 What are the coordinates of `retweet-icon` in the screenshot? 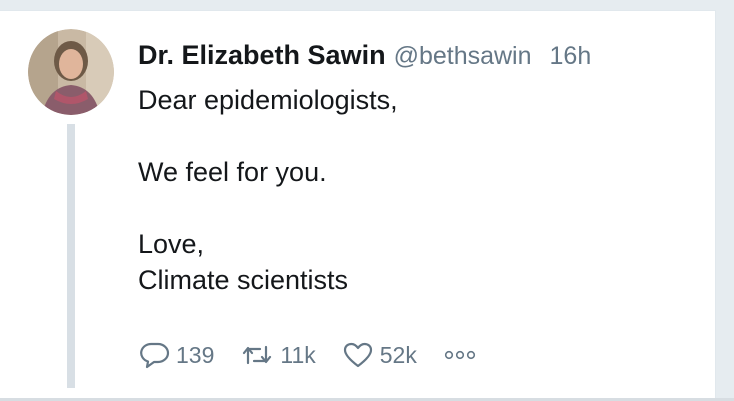 It's located at (257, 355).